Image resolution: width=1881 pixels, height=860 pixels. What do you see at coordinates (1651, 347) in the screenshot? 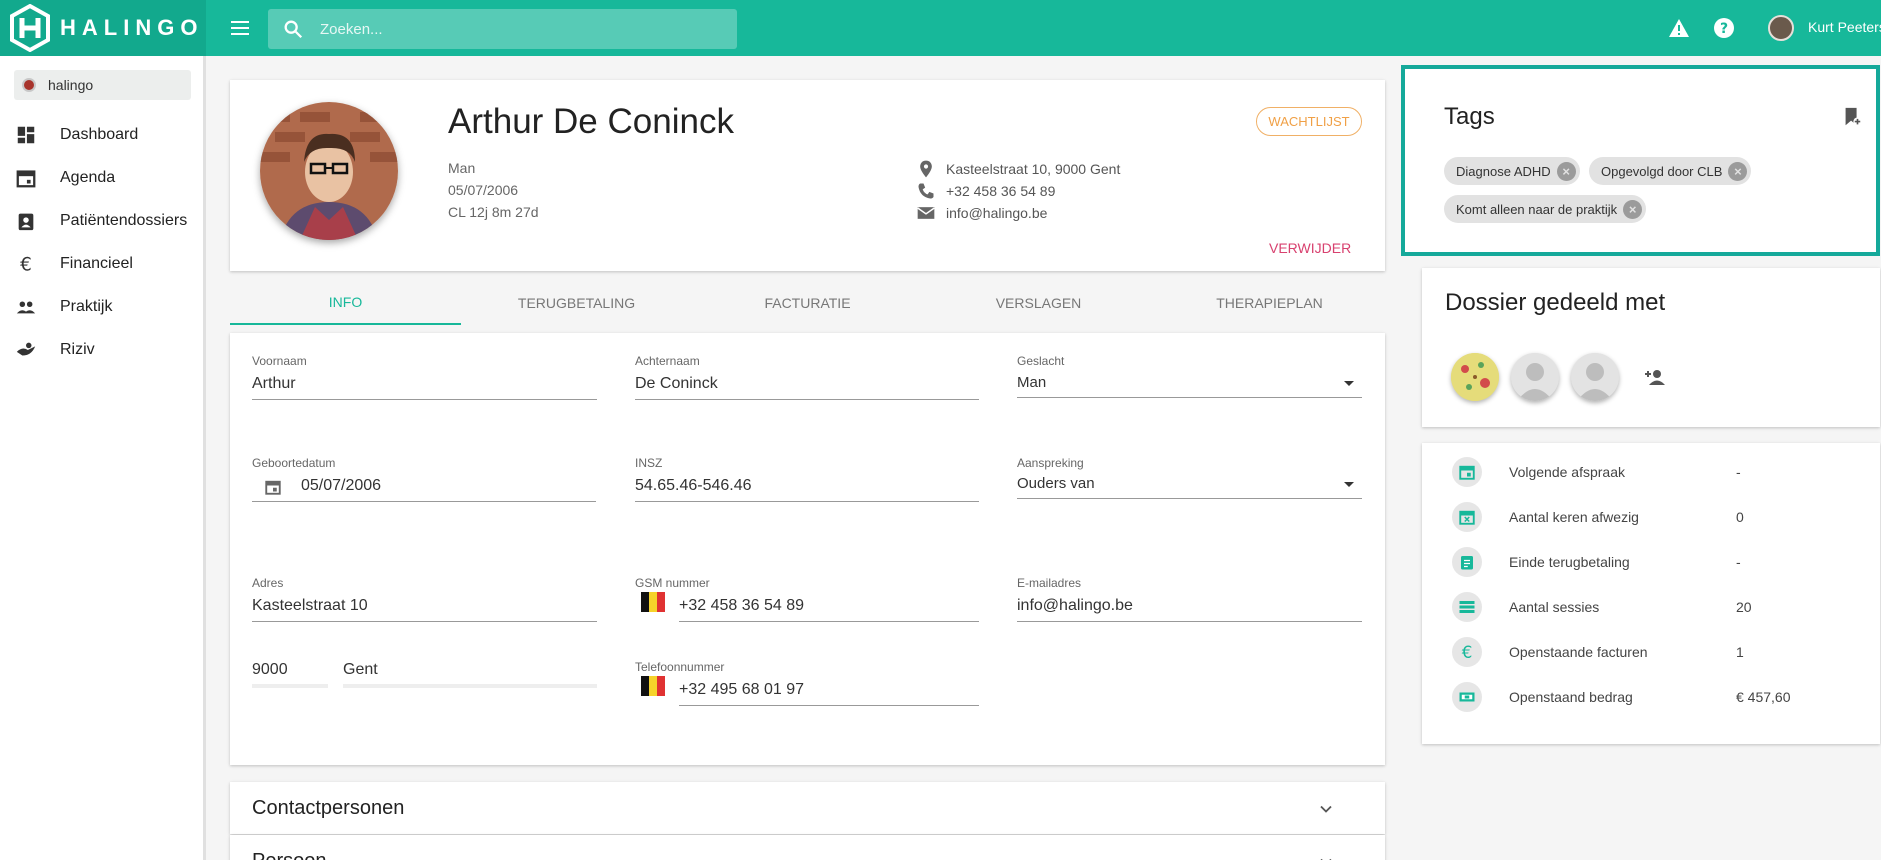
I see `shared-panel: Dossier gedeeld met` at bounding box center [1651, 347].